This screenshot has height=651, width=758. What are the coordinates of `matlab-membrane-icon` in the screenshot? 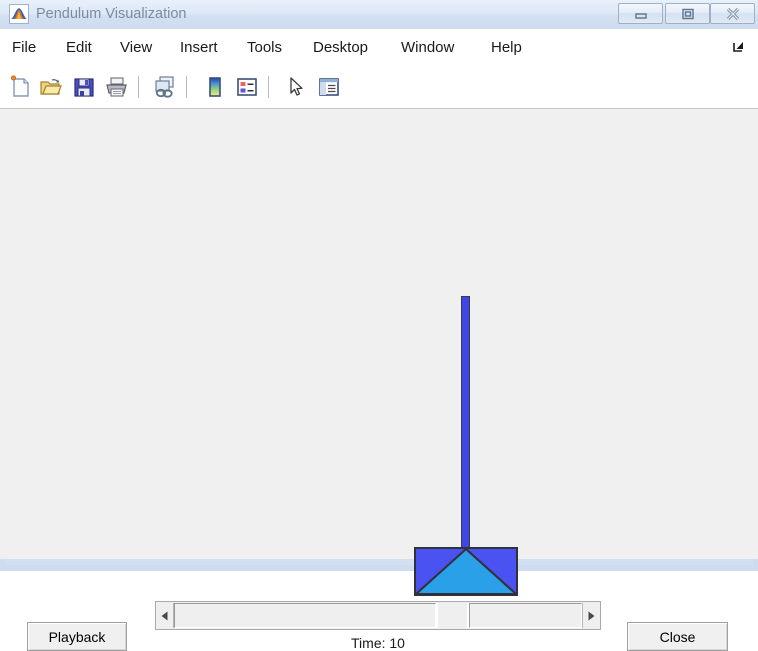 It's located at (19, 14).